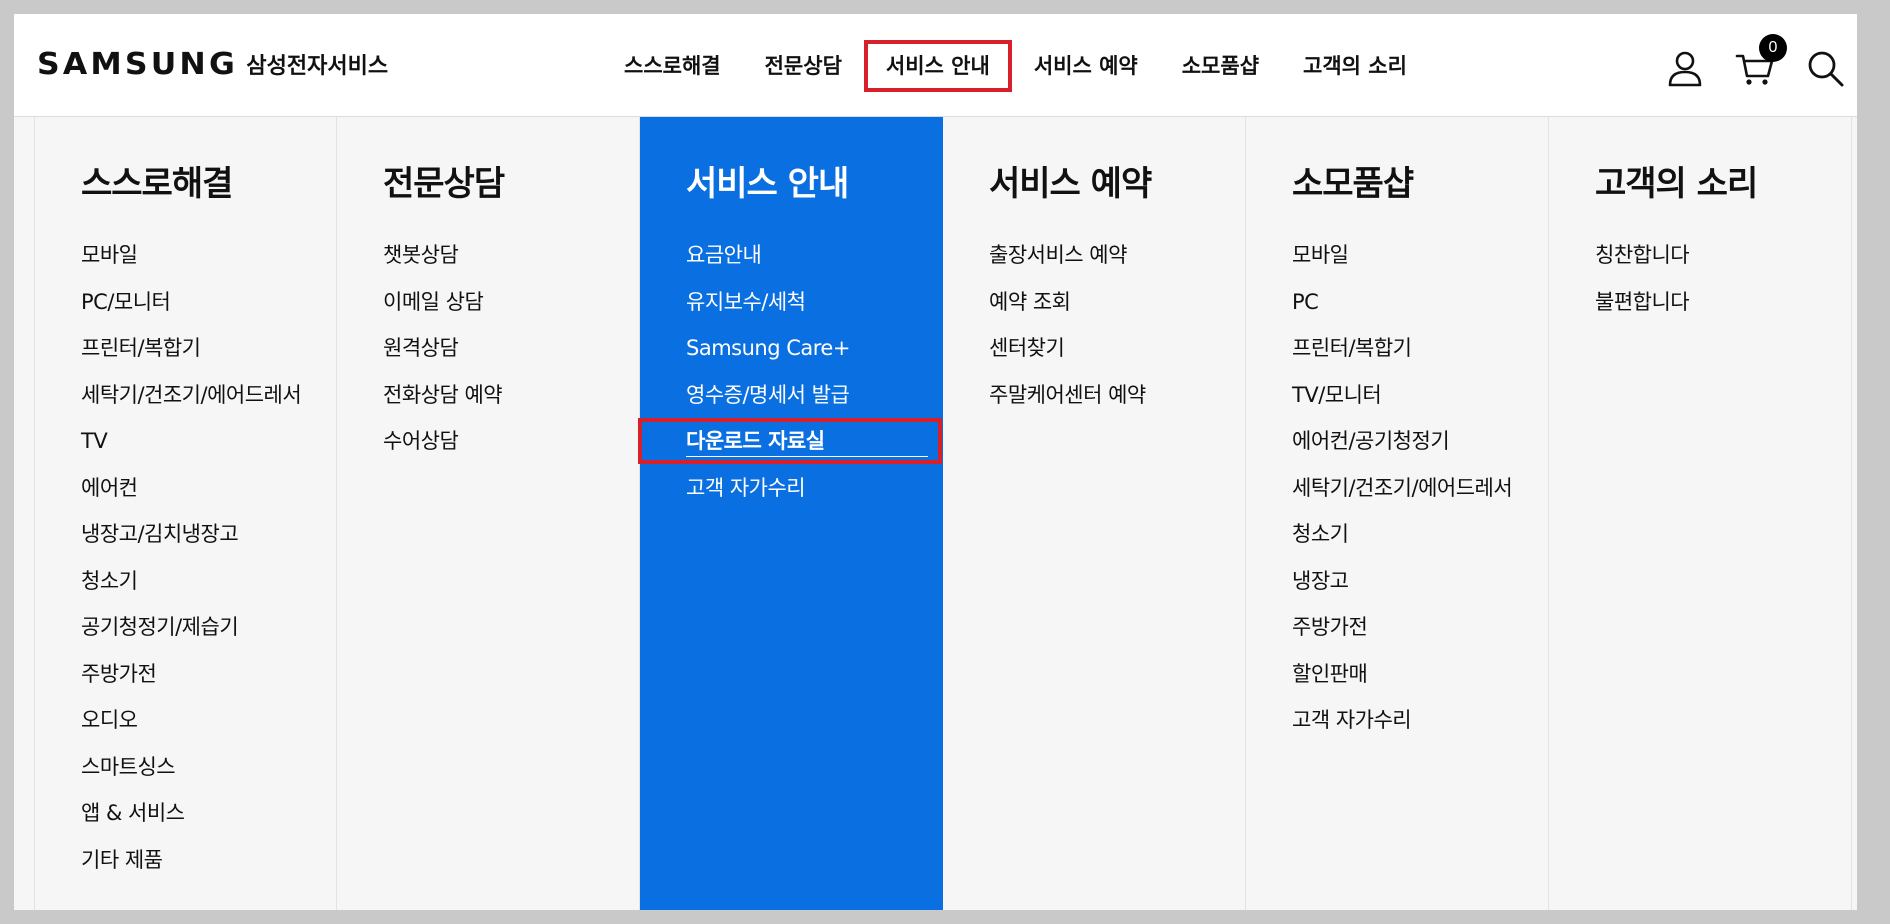  I want to click on menu-link: PC/모니터, so click(208, 302).